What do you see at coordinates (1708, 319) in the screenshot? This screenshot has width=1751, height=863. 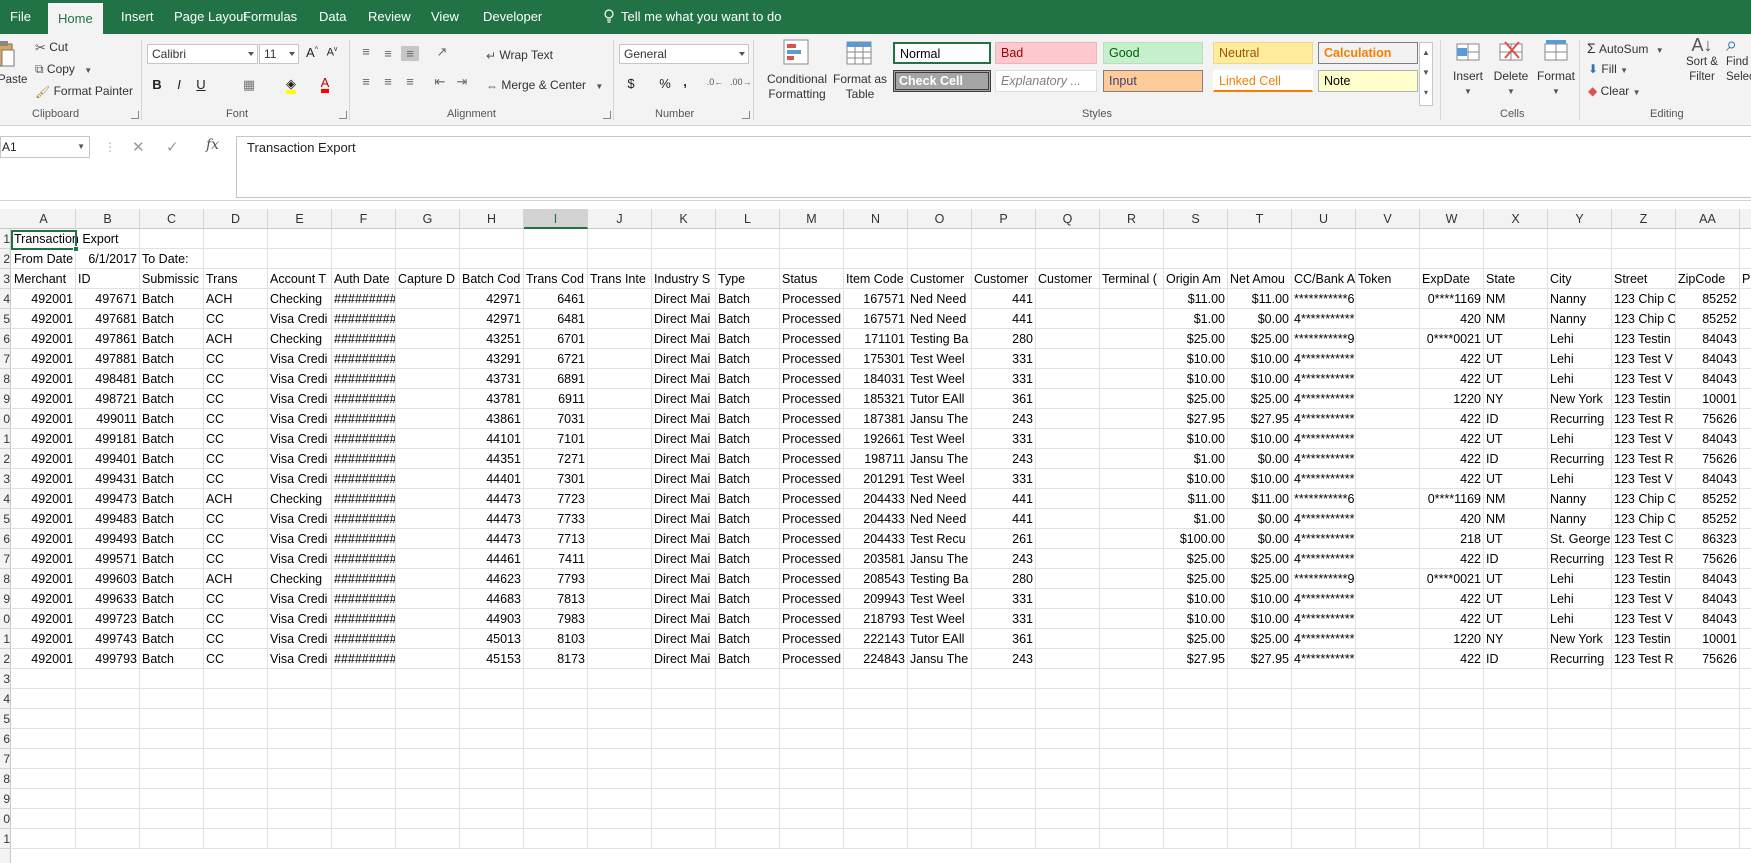 I see `cell: 85252` at bounding box center [1708, 319].